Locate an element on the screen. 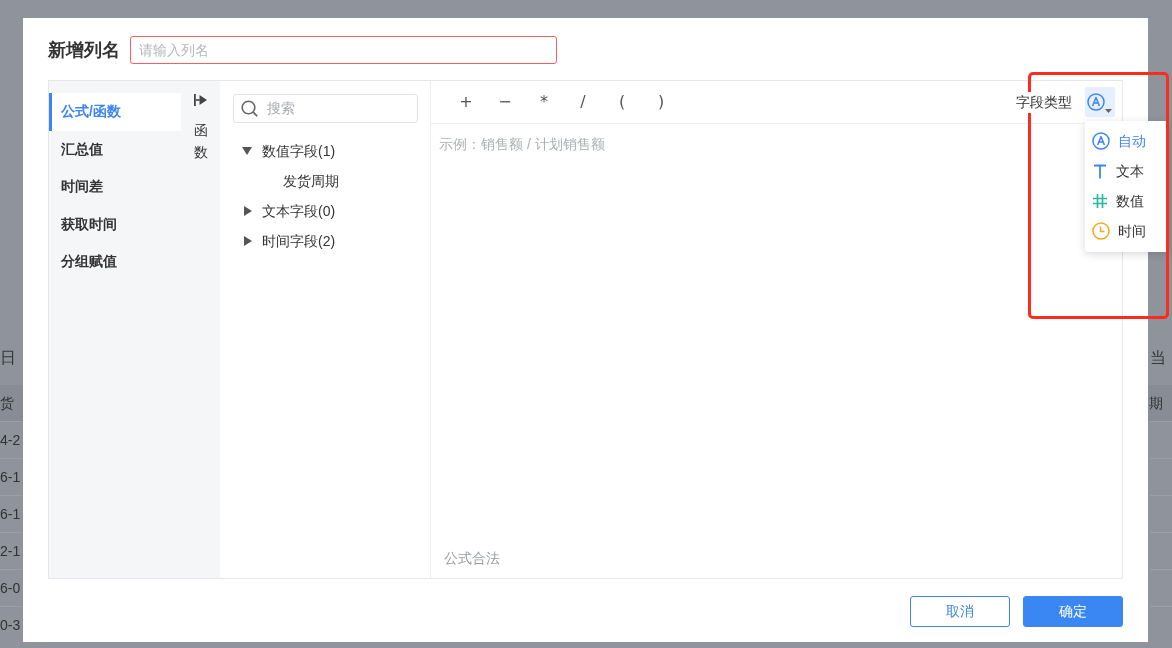 The height and width of the screenshot is (648, 1172). table-header-cell: 期 is located at coordinates (1160, 403).